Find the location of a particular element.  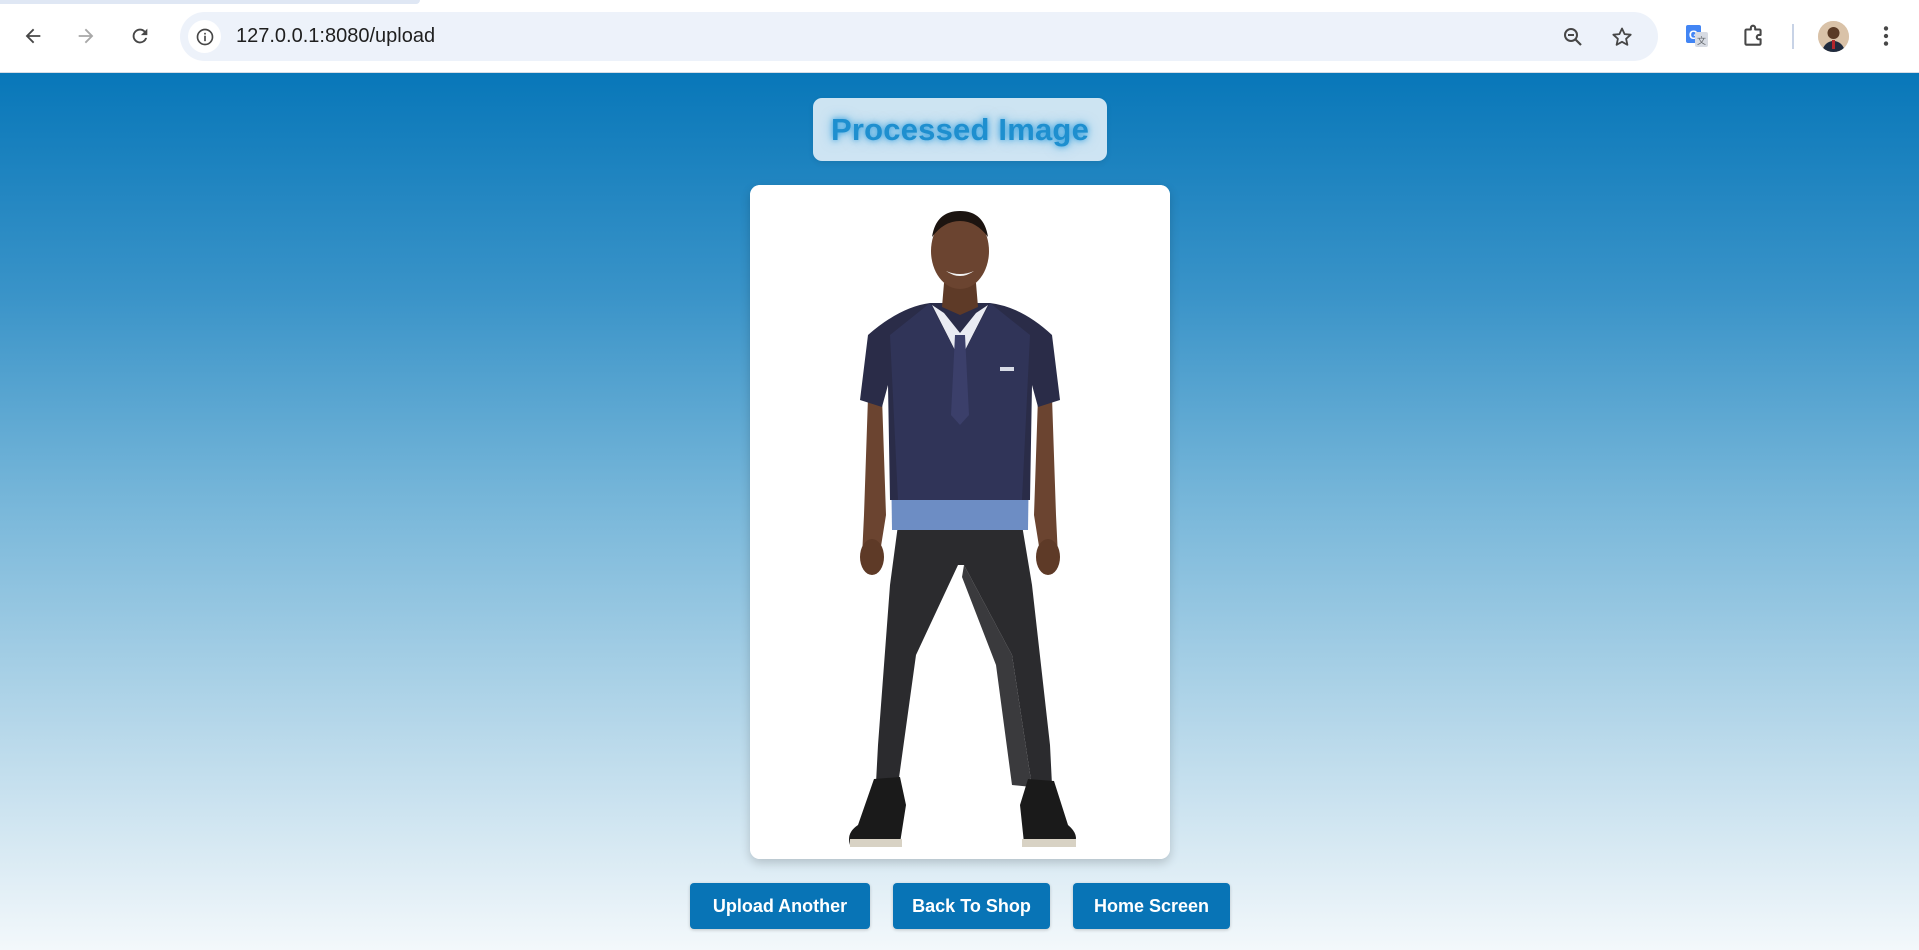

page-title: Processed Image is located at coordinates (960, 129).